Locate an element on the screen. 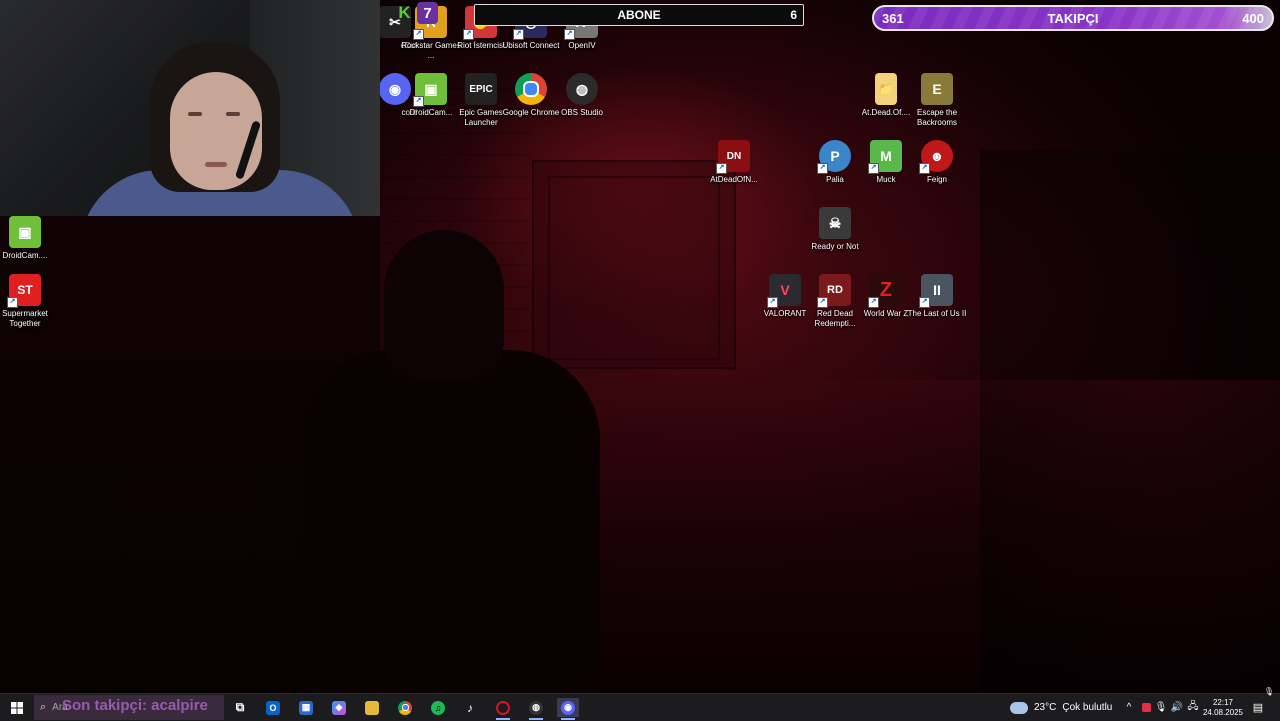  taskbar-app-obs: ◍ is located at coordinates (536, 709).